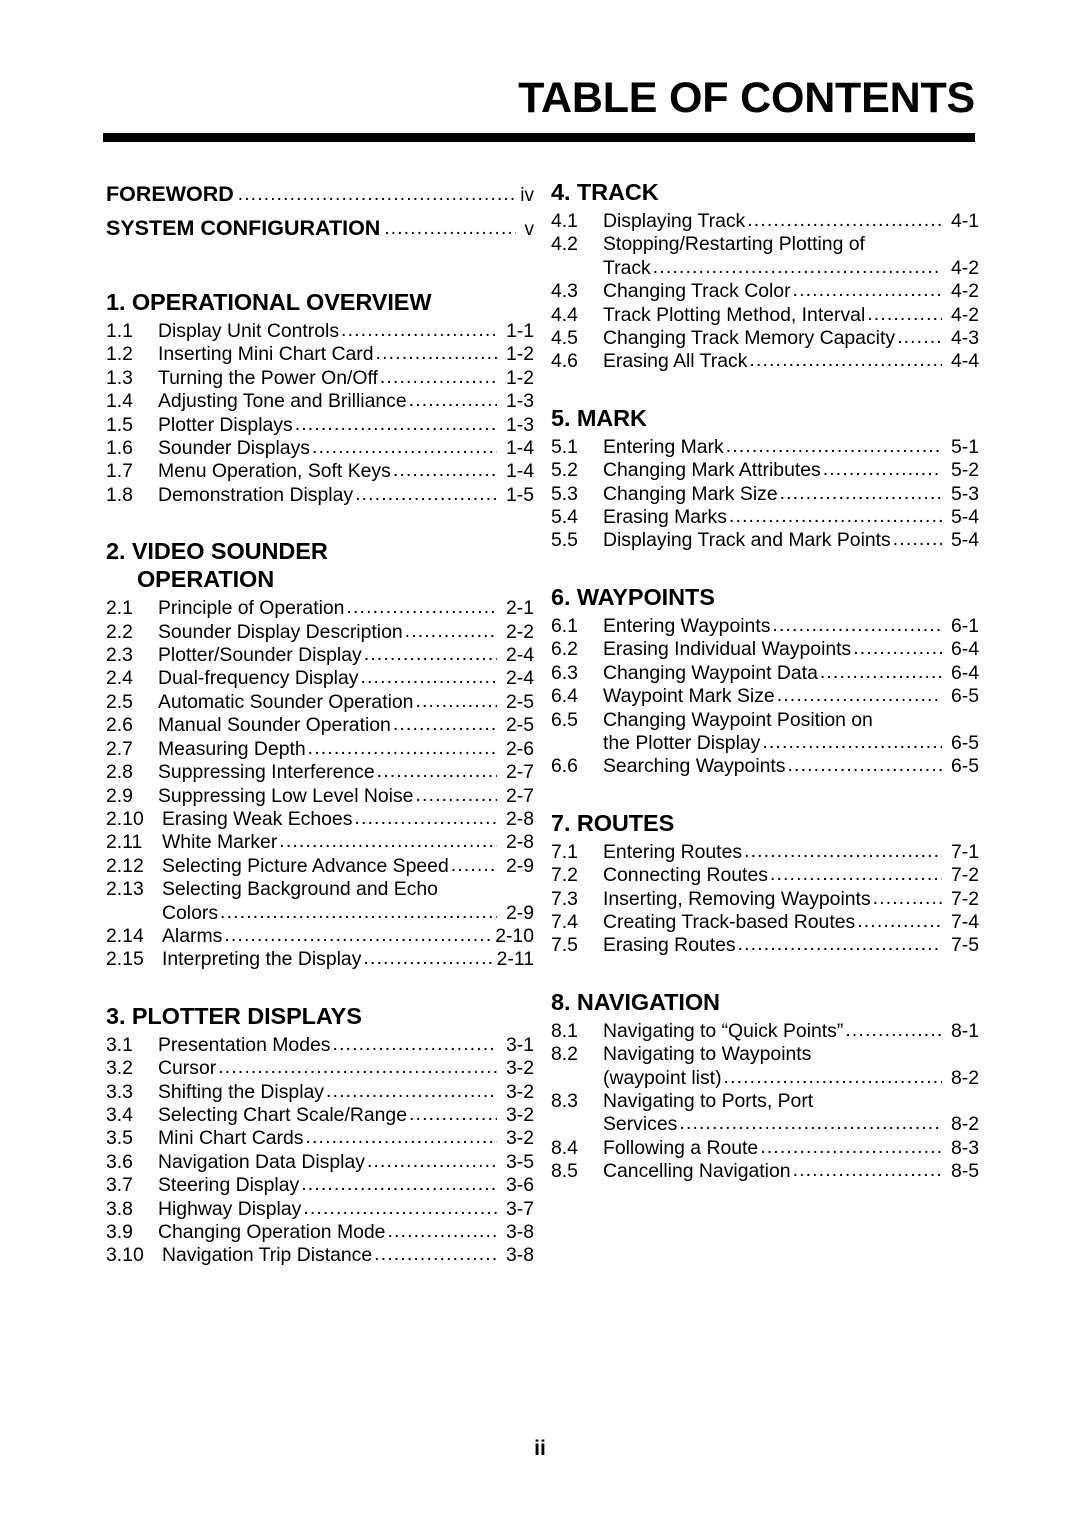  Describe the element at coordinates (687, 625) in the screenshot. I see `toc-entry-title: Entering Waypoints` at that location.